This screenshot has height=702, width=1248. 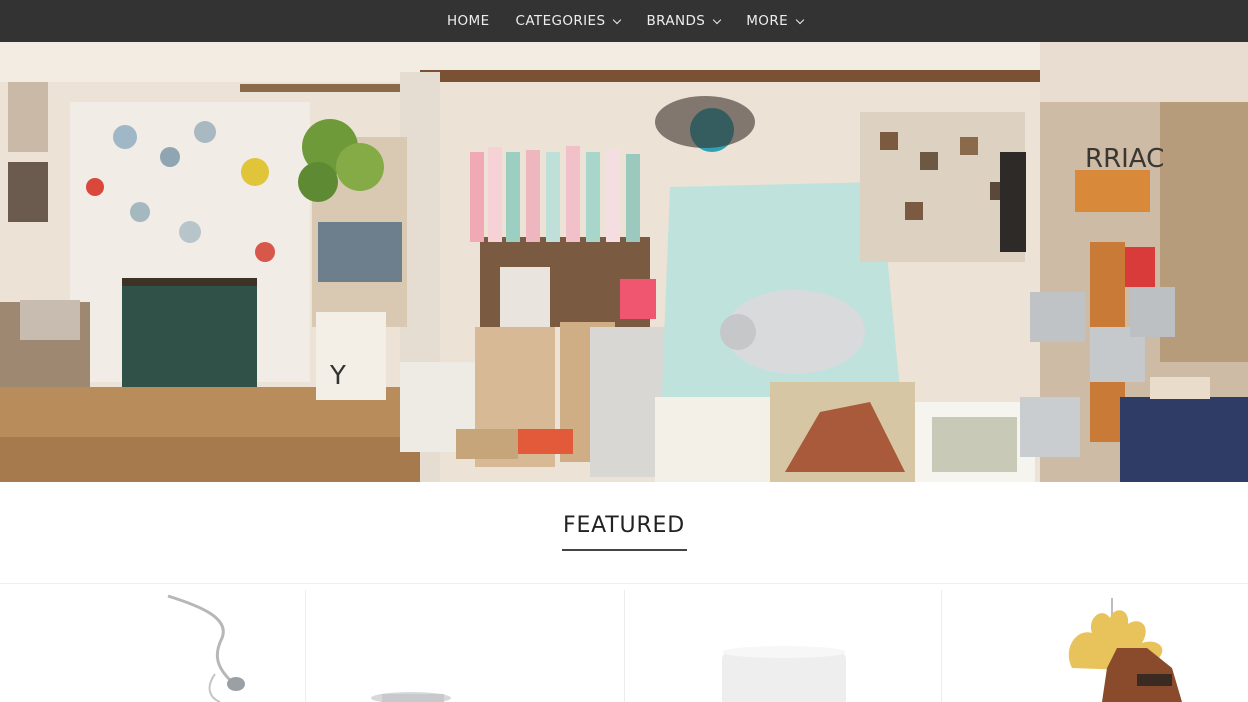 What do you see at coordinates (624, 583) in the screenshot?
I see `section-divider` at bounding box center [624, 583].